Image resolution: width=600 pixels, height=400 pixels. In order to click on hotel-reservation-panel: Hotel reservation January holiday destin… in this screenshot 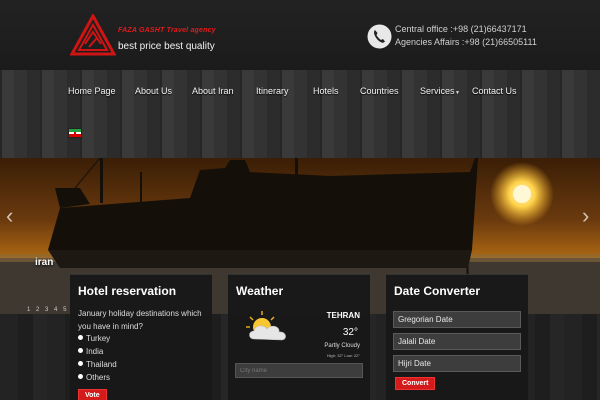, I will do `click(141, 337)`.